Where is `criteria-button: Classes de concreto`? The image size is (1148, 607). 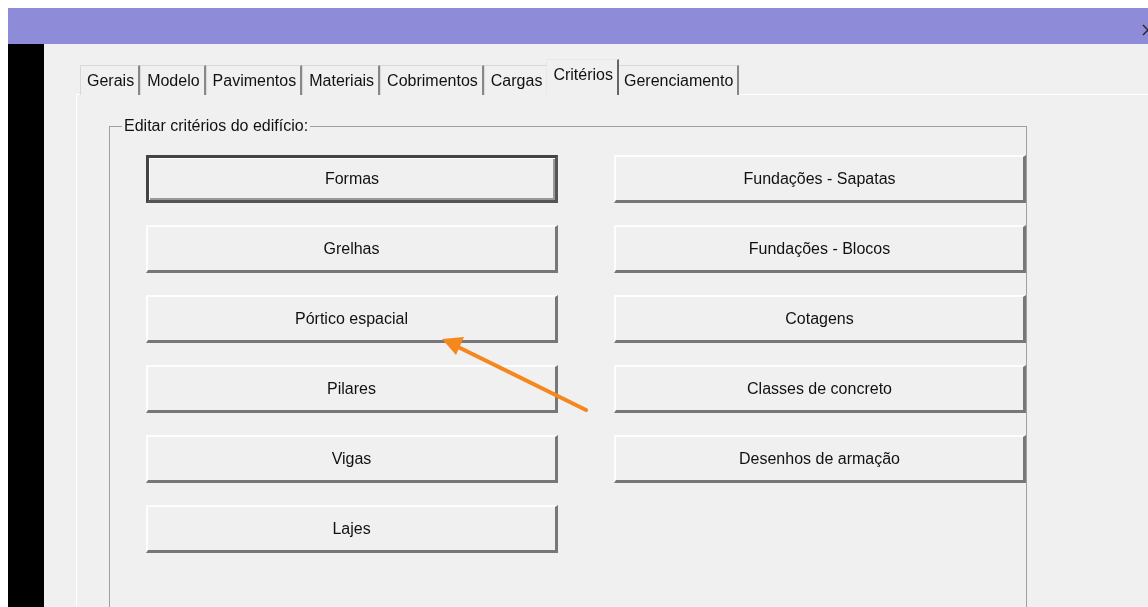 criteria-button: Classes de concreto is located at coordinates (820, 389).